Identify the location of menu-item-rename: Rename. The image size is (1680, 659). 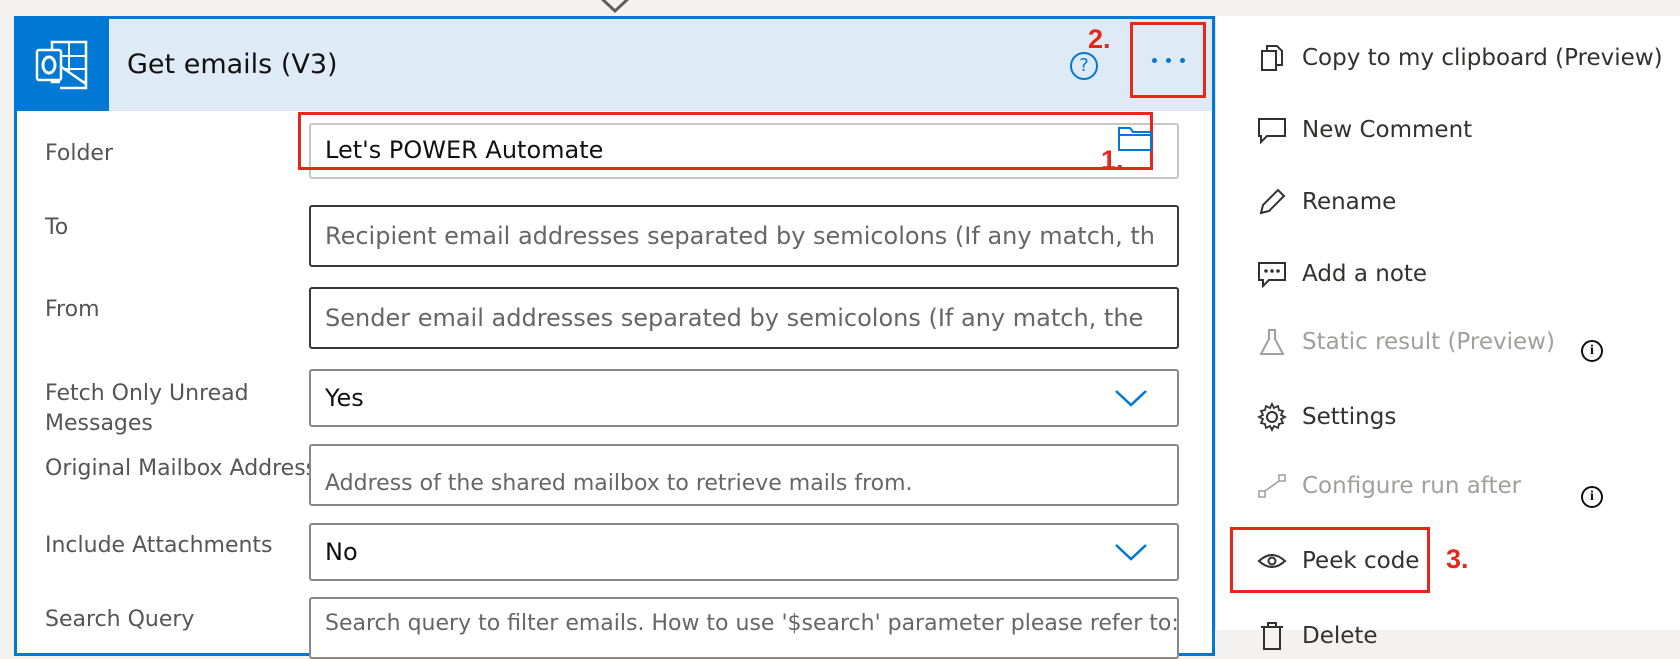
(1326, 202).